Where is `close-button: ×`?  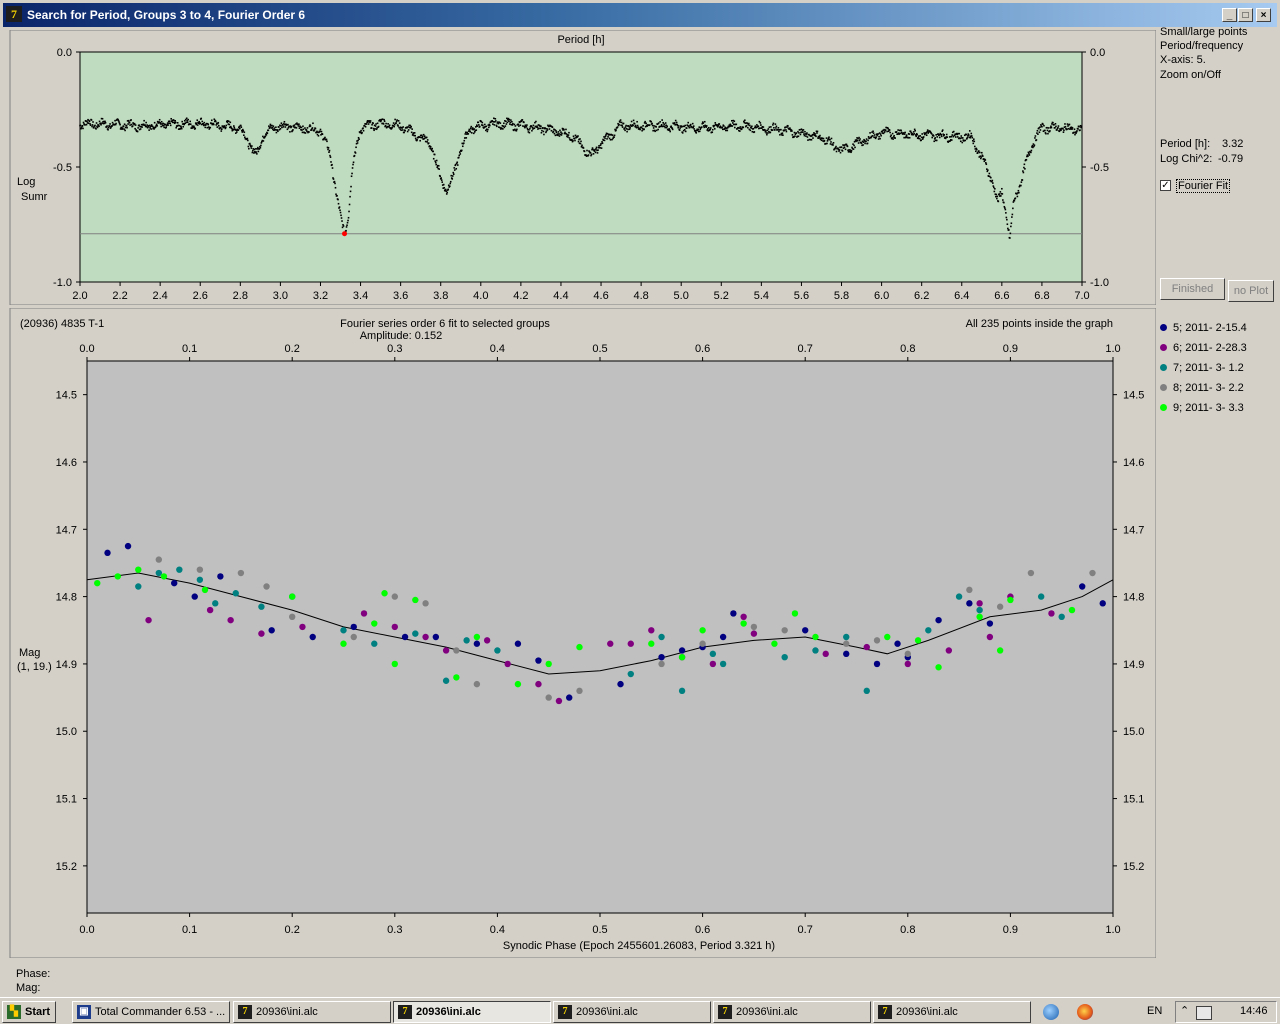 close-button: × is located at coordinates (1263, 15).